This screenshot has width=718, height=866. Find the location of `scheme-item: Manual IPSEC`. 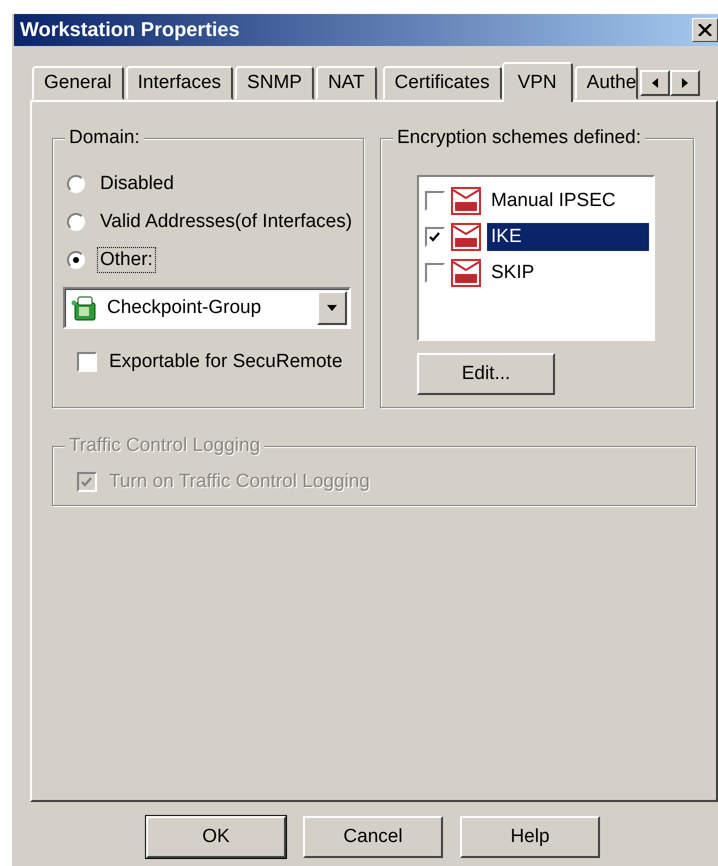

scheme-item: Manual IPSEC is located at coordinates (568, 201).